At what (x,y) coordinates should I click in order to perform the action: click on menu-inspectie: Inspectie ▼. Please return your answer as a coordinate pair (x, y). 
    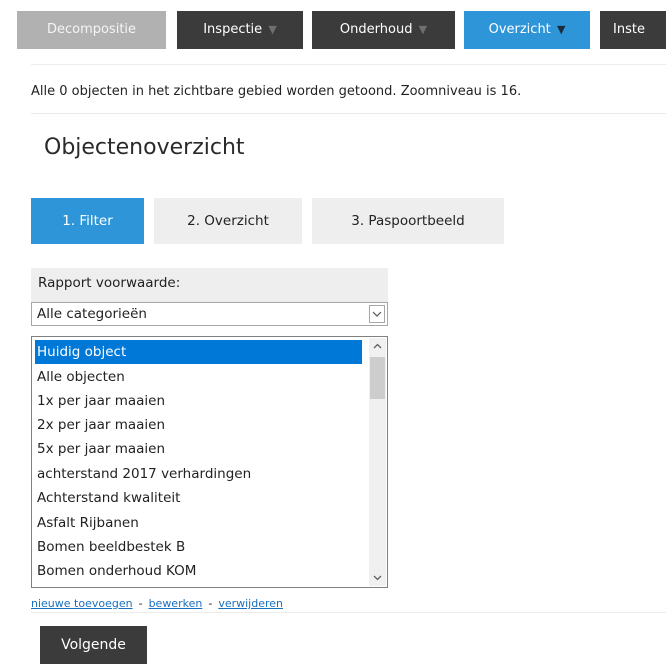
    Looking at the image, I should click on (240, 30).